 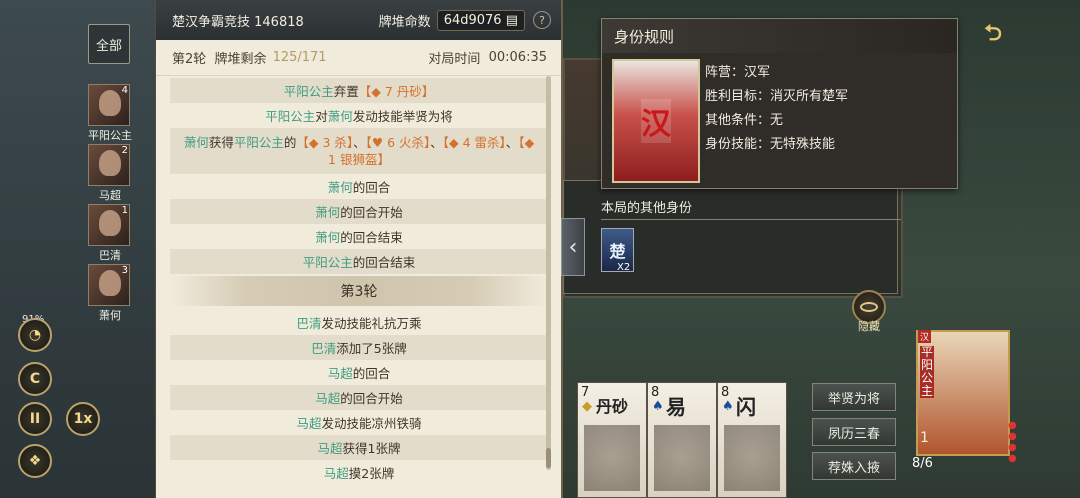 What do you see at coordinates (617, 251) in the screenshot?
I see `chu-emblem: 楚` at bounding box center [617, 251].